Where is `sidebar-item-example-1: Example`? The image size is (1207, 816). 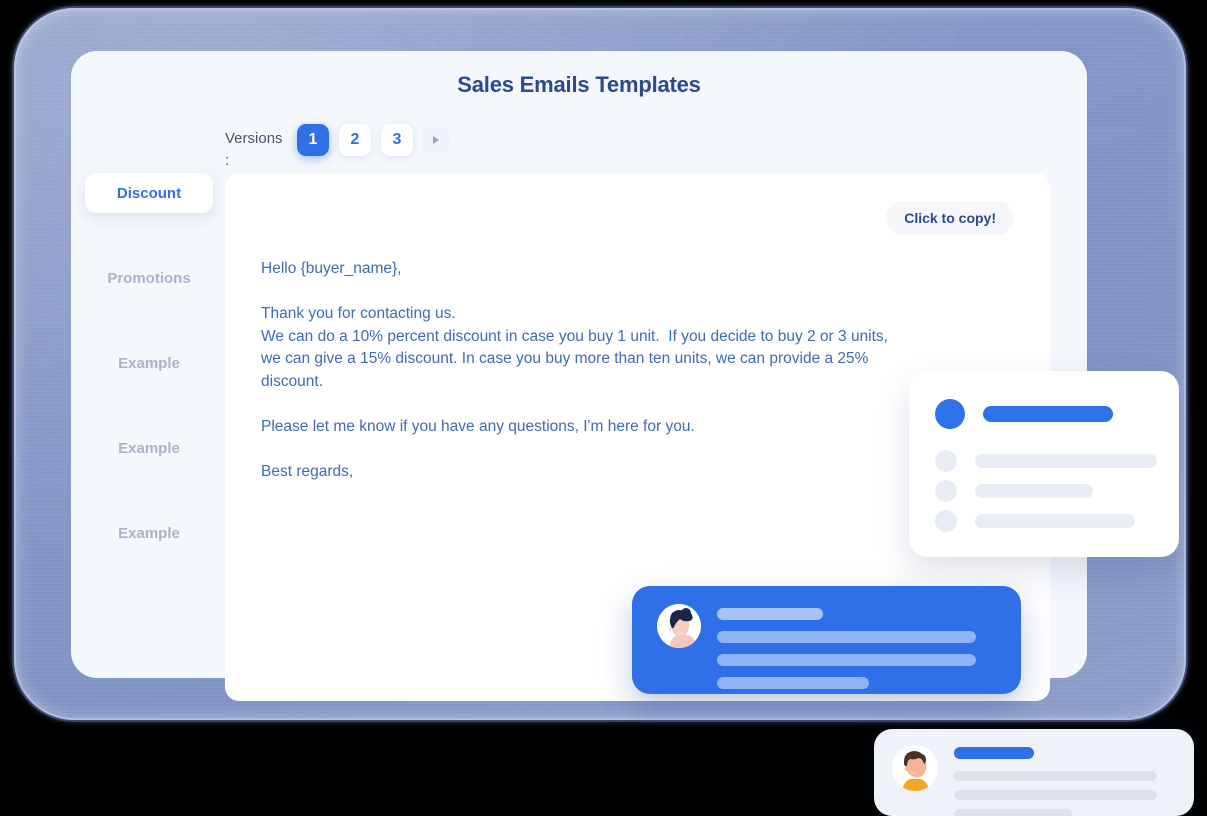 sidebar-item-example-1: Example is located at coordinates (149, 363).